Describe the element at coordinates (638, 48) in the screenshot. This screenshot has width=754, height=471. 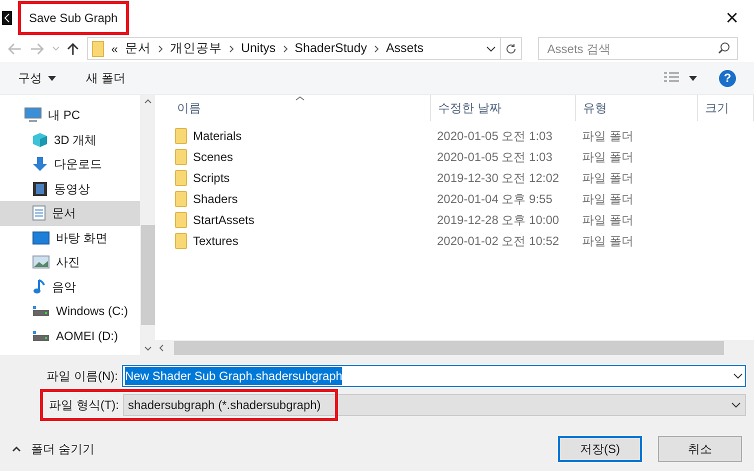
I see `search-field: Assets 검색` at that location.